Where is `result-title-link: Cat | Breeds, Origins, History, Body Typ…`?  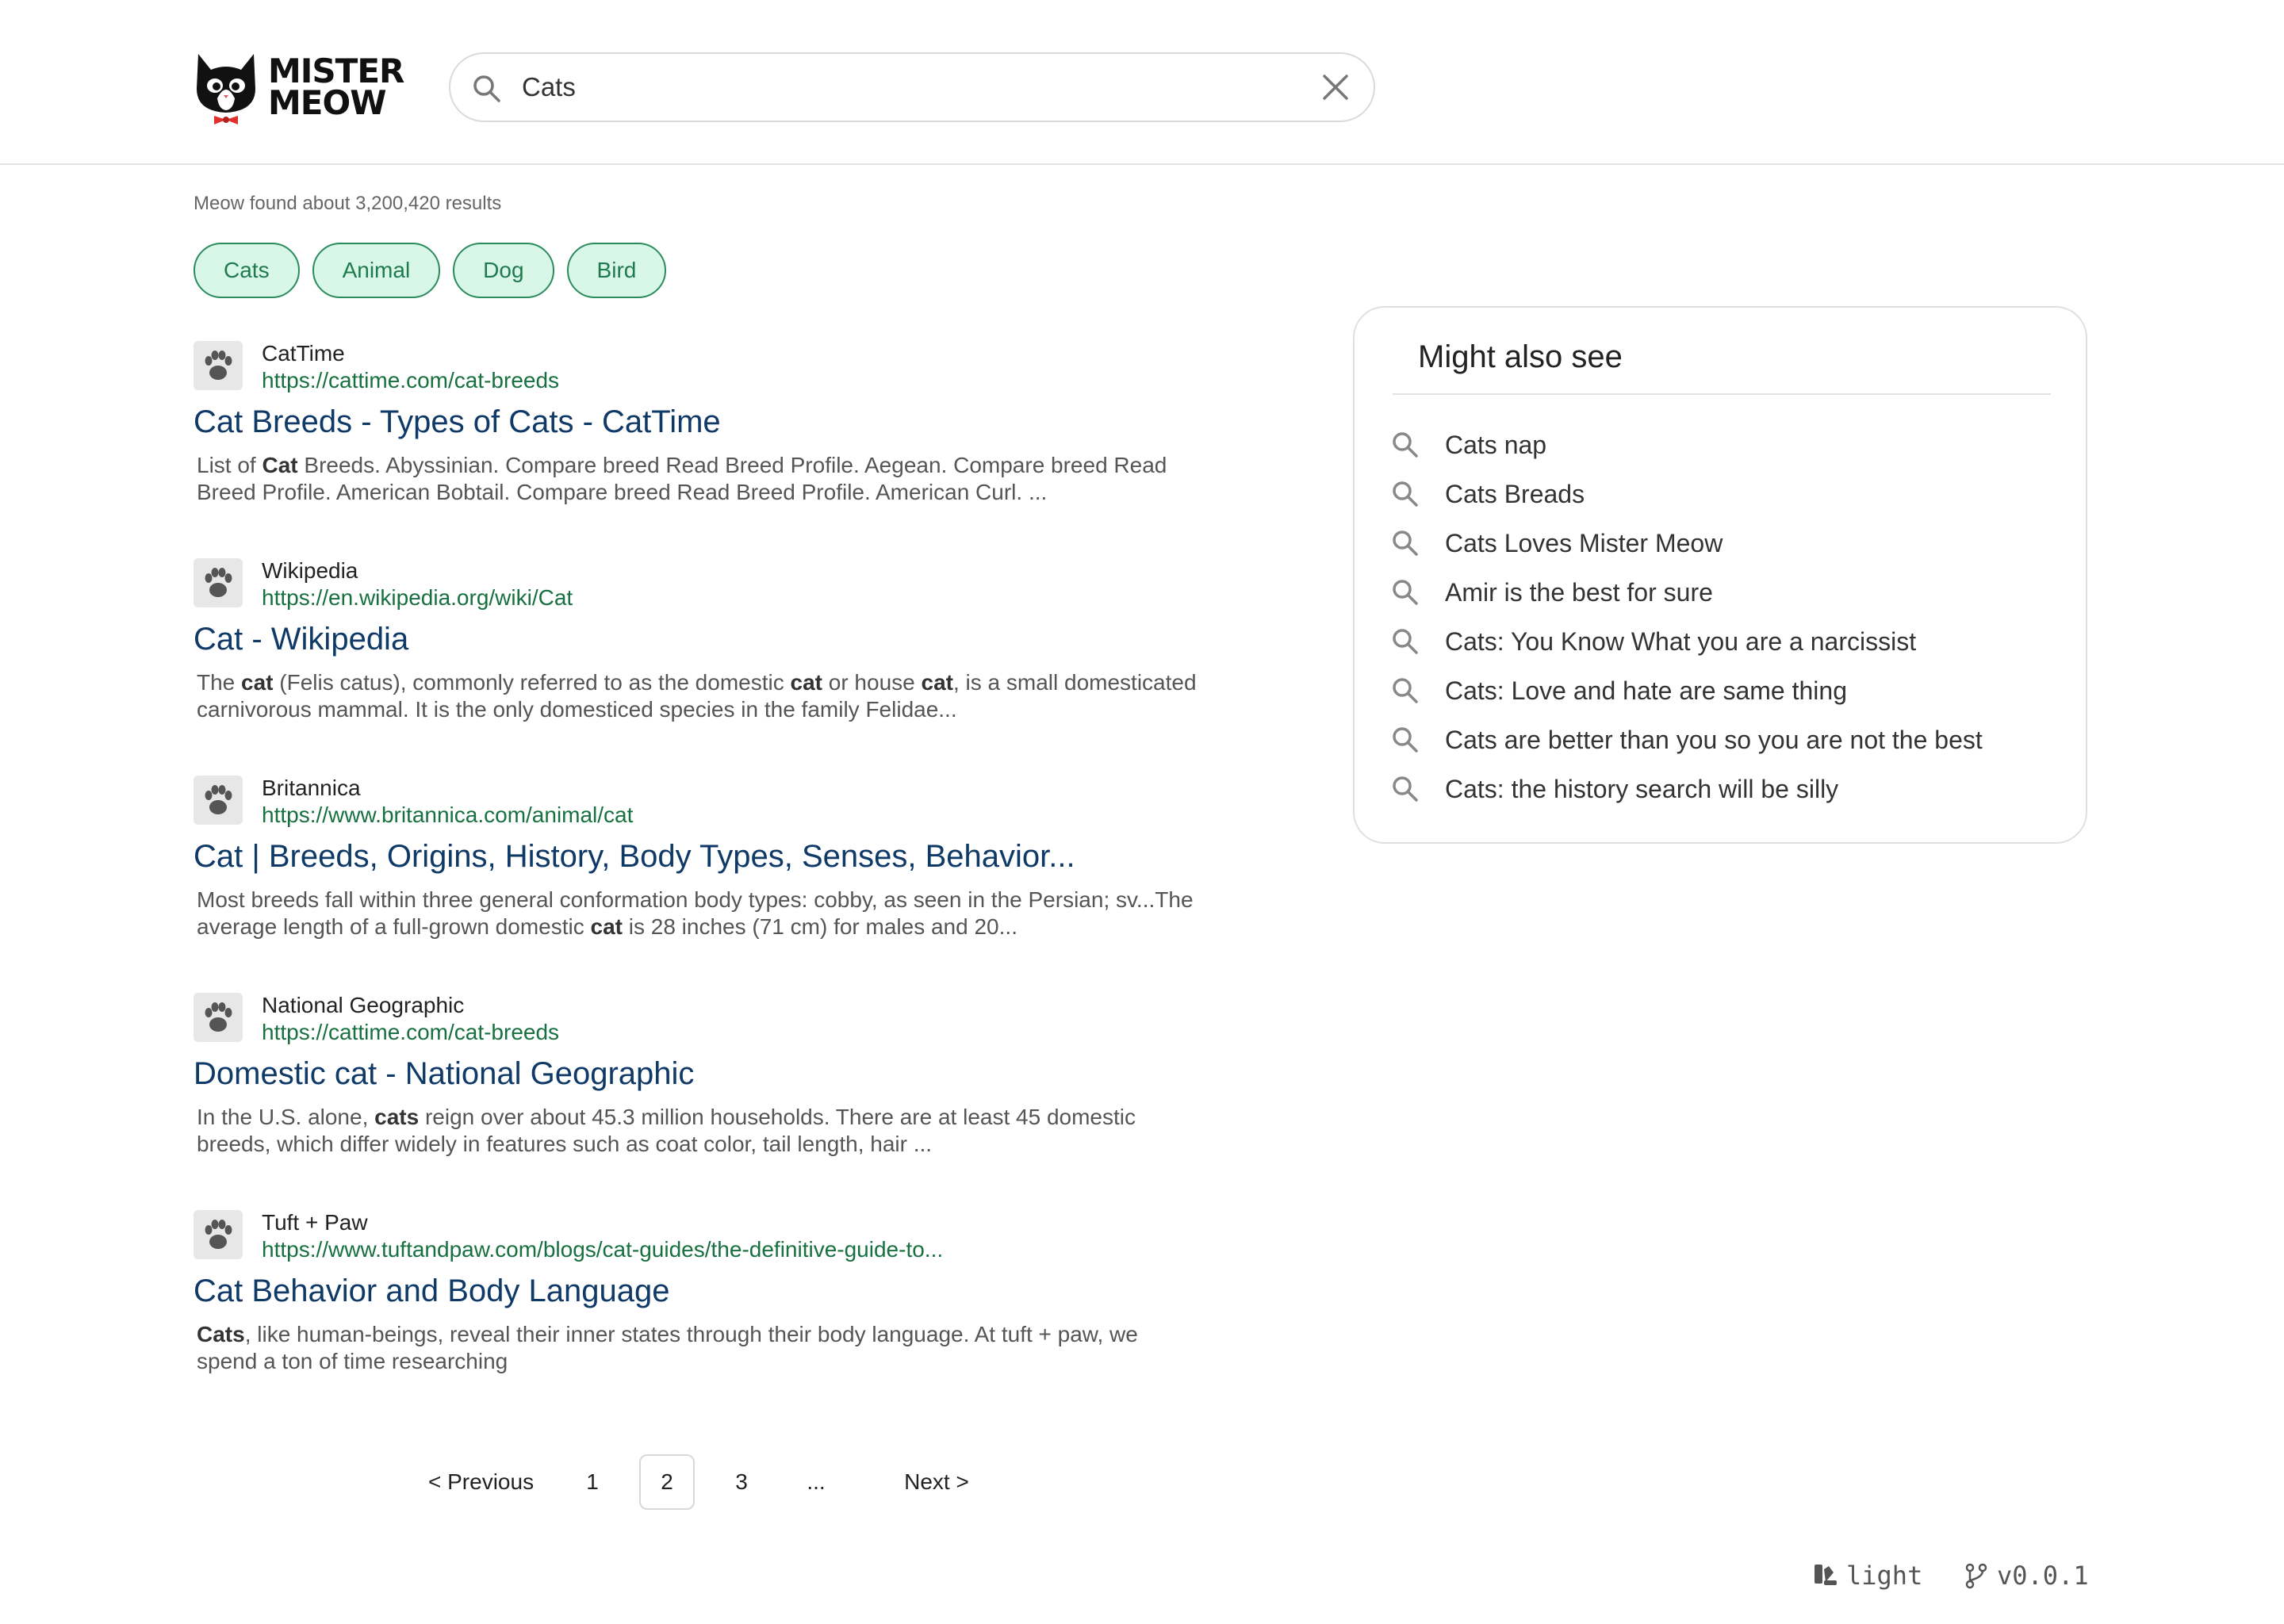
result-title-link: Cat | Breeds, Origins, History, Body Typ… is located at coordinates (634, 857).